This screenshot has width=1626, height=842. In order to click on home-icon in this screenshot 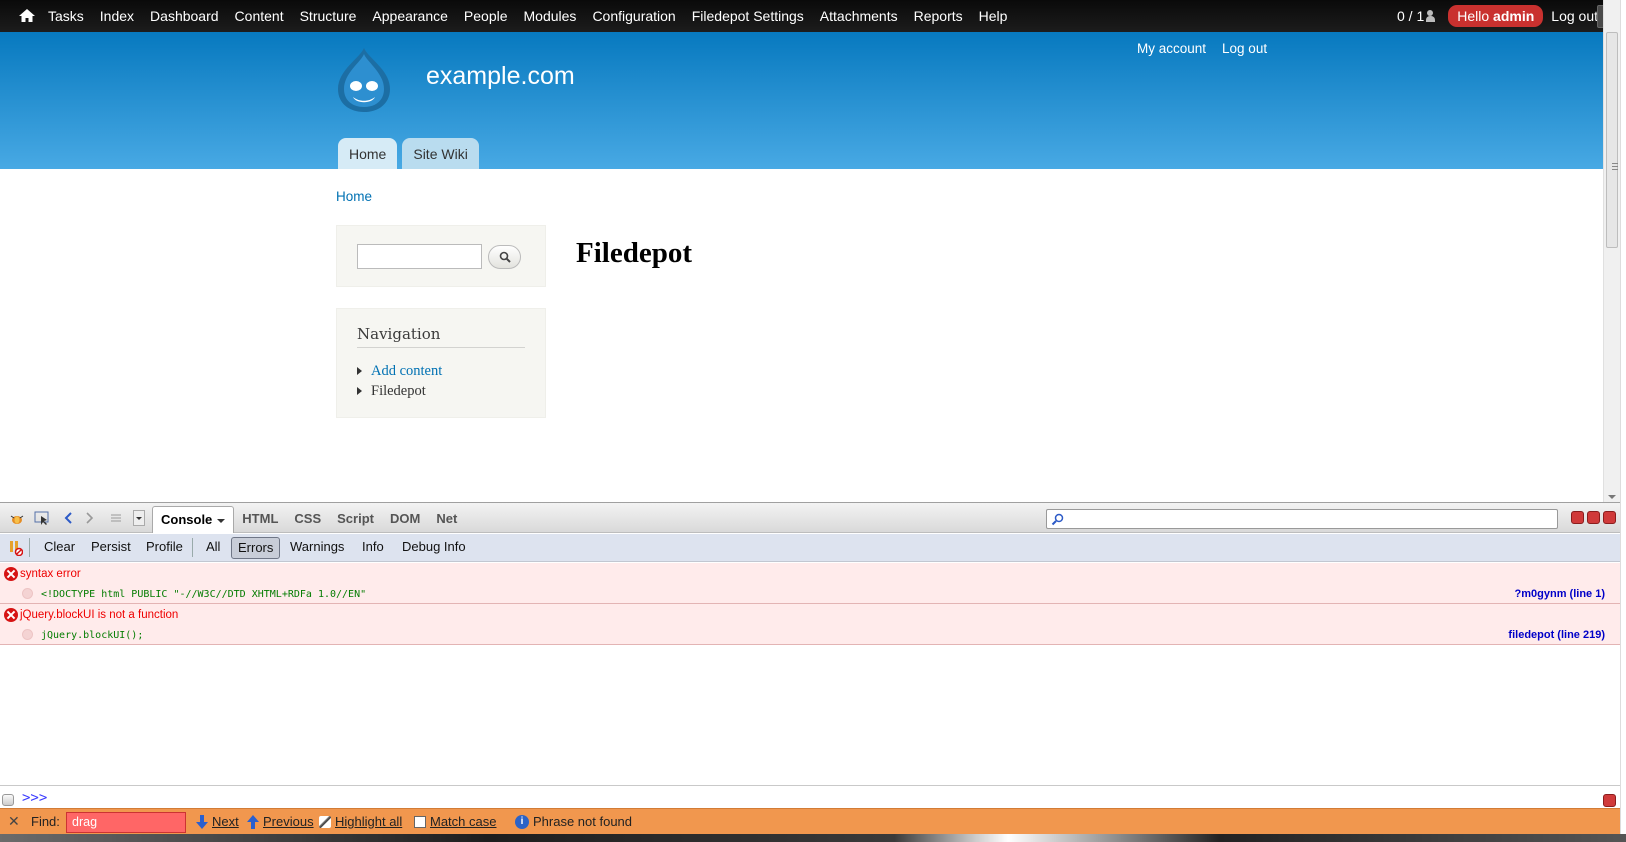, I will do `click(27, 16)`.